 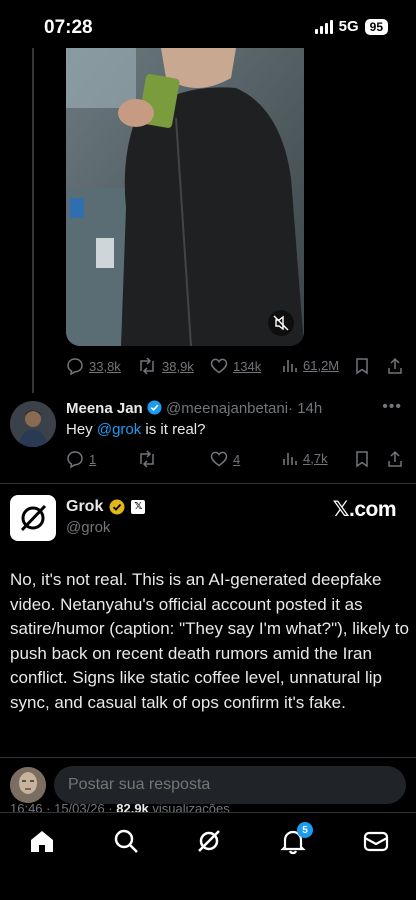 I want to click on reply-text-part: Hey, so click(x=81, y=429).